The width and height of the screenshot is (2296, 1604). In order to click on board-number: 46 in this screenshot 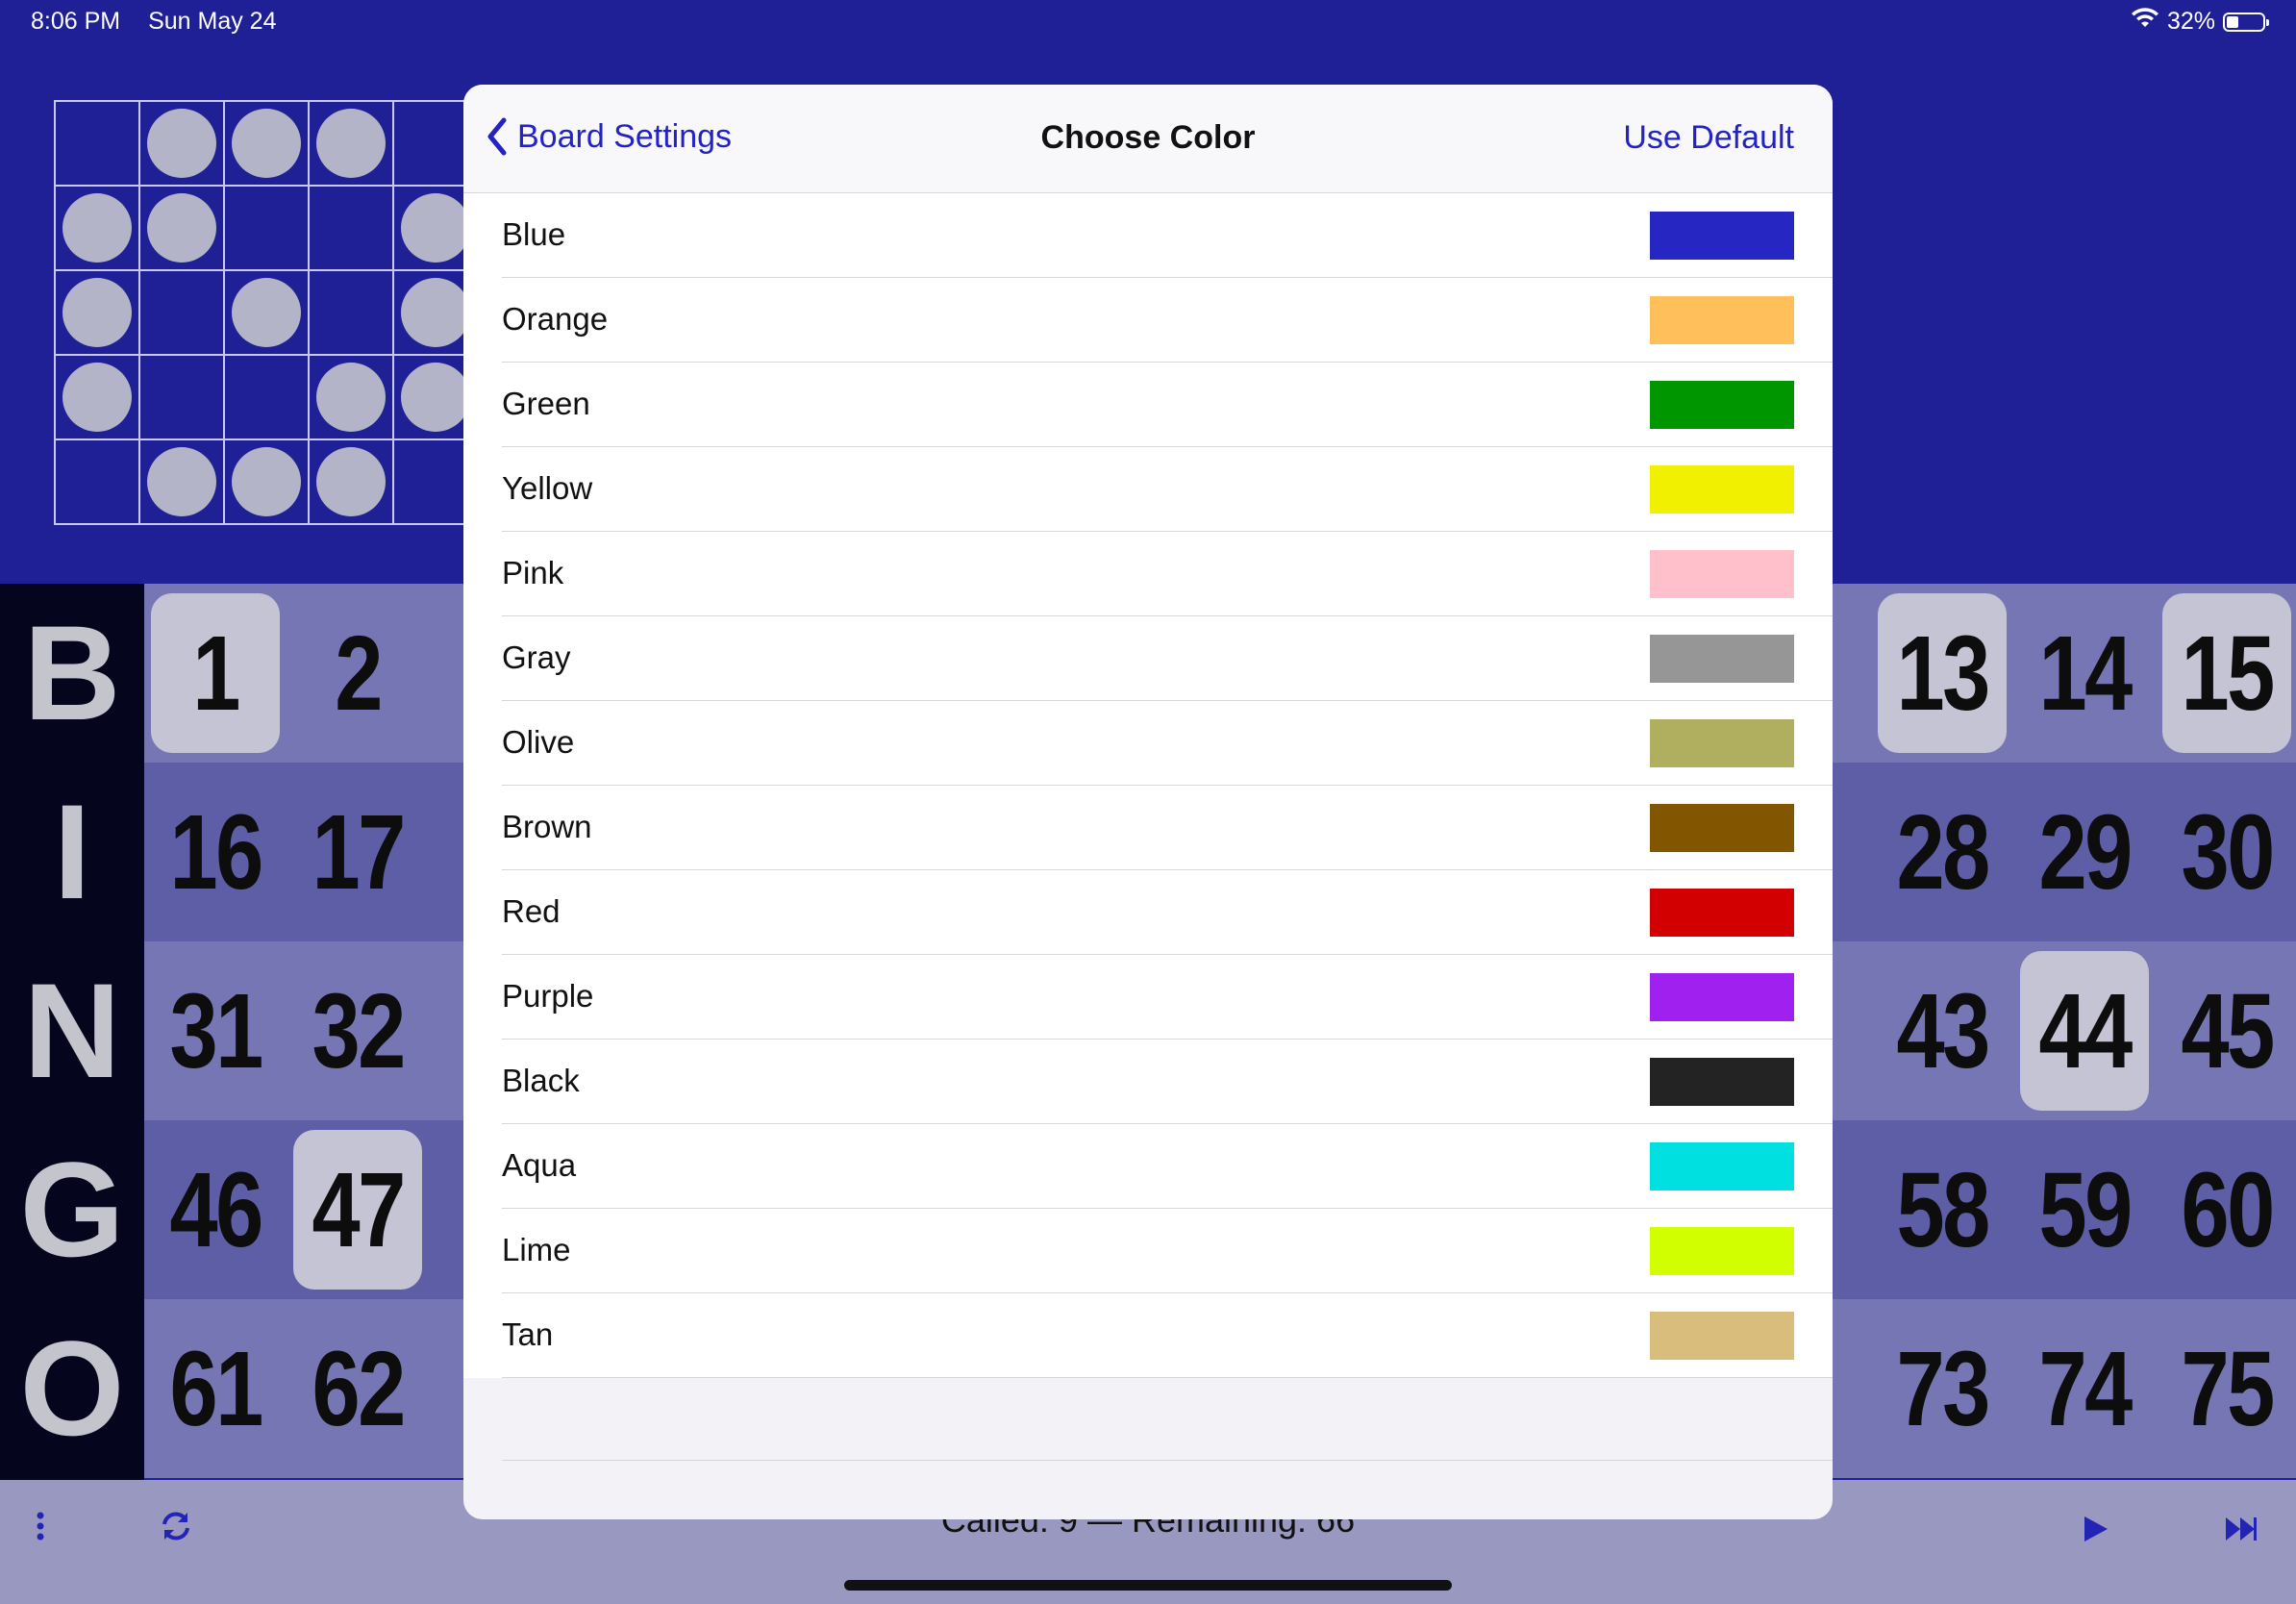, I will do `click(216, 1209)`.